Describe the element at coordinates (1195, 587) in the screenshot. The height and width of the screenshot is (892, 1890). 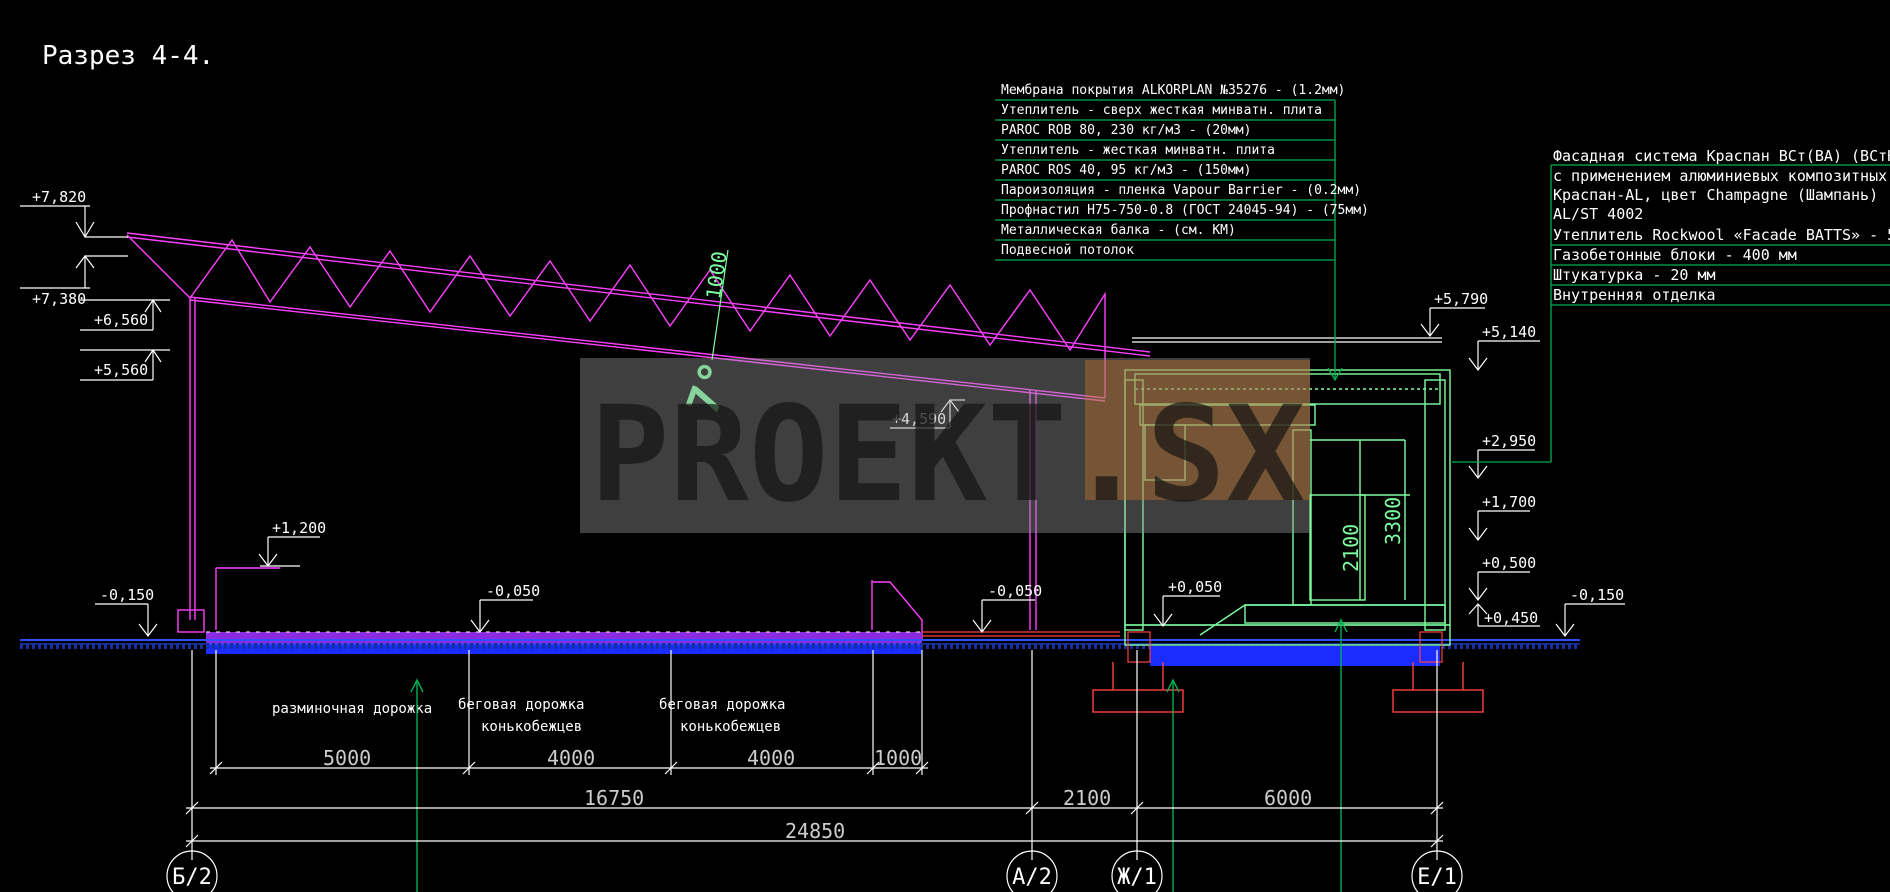
I see `level-0050: +0,050` at that location.